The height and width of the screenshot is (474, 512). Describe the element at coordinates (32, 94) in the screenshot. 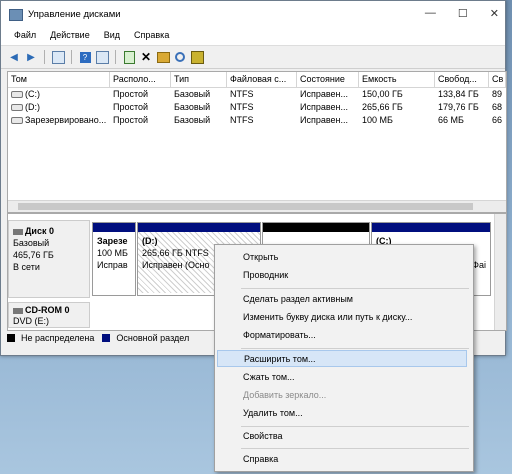

I see `volume-name: (C:)` at that location.